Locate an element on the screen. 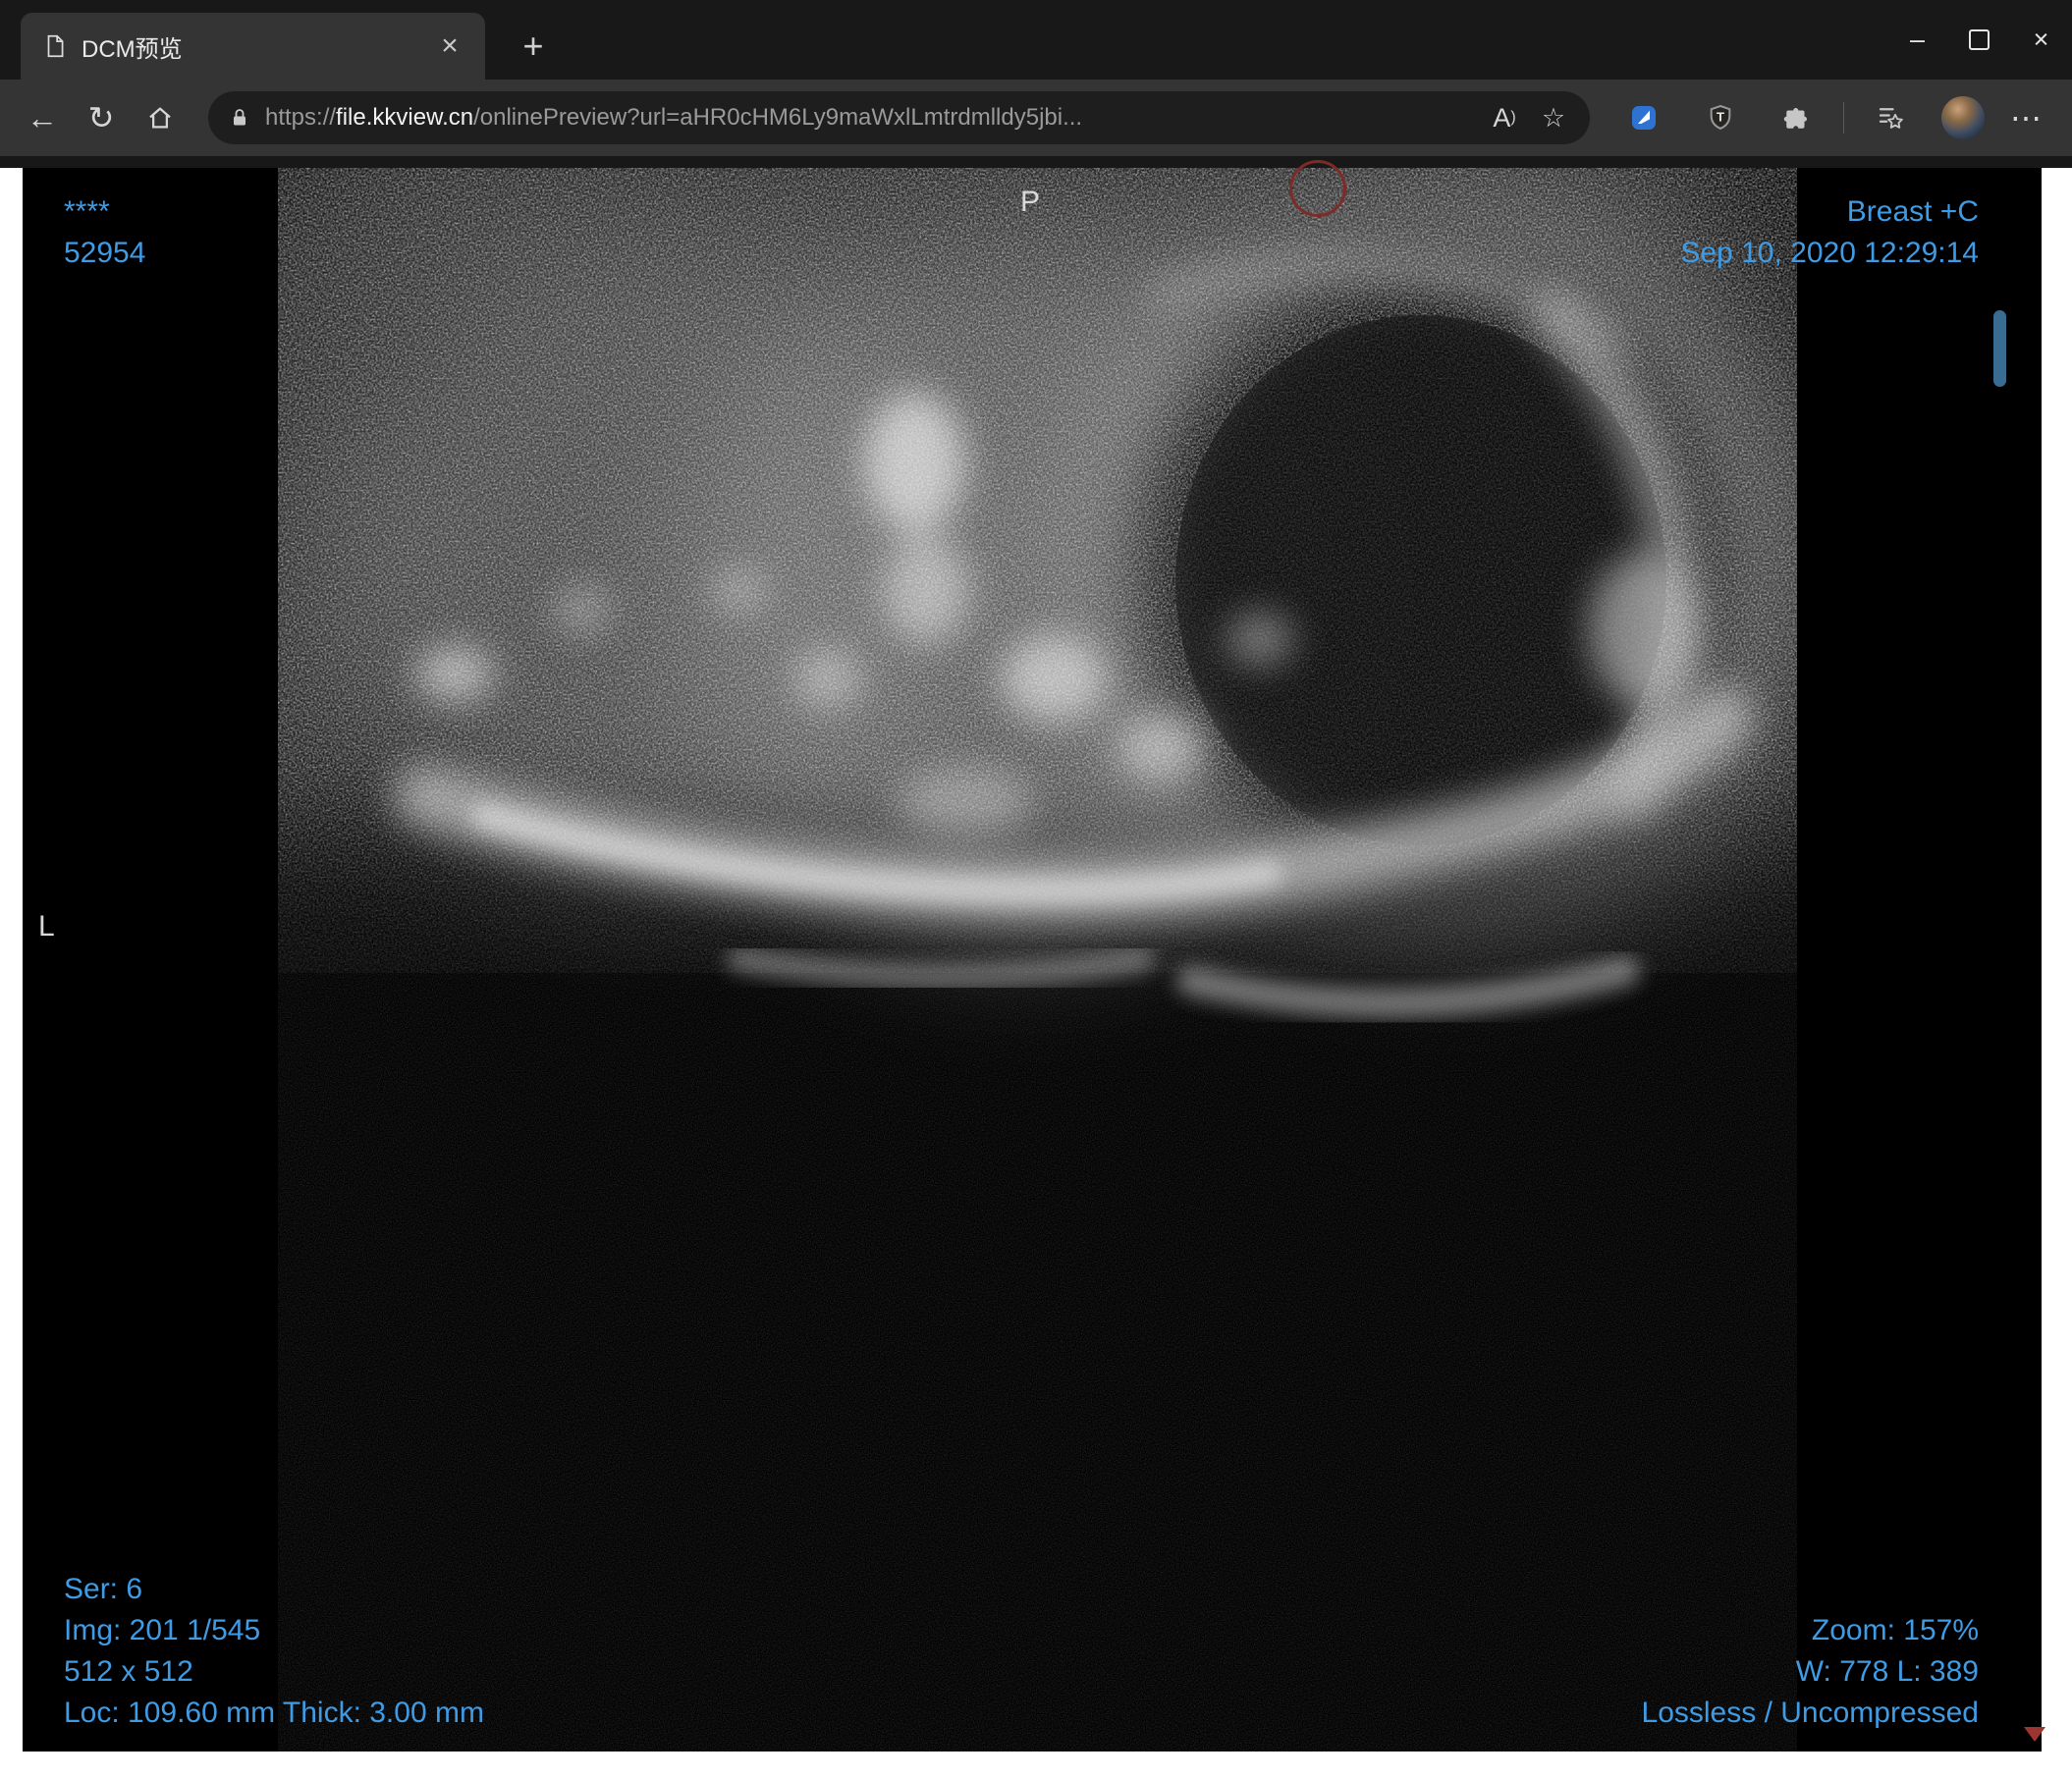  extensions-menu-button is located at coordinates (1797, 117).